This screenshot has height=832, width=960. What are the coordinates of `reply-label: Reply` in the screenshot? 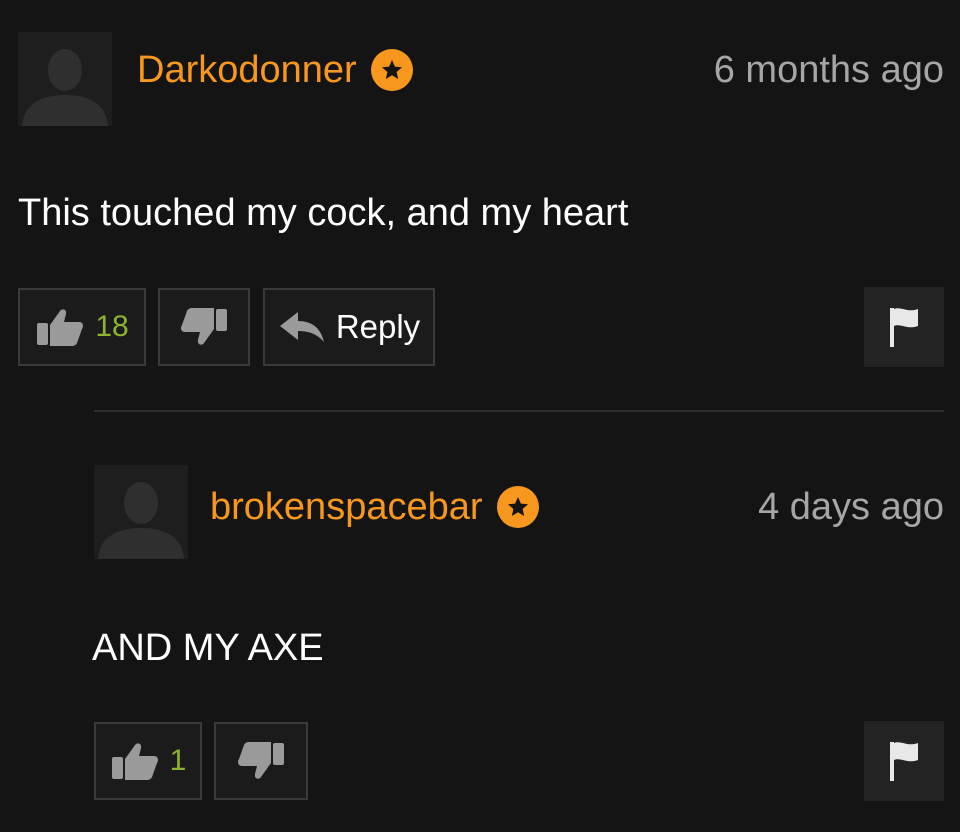 It's located at (378, 326).